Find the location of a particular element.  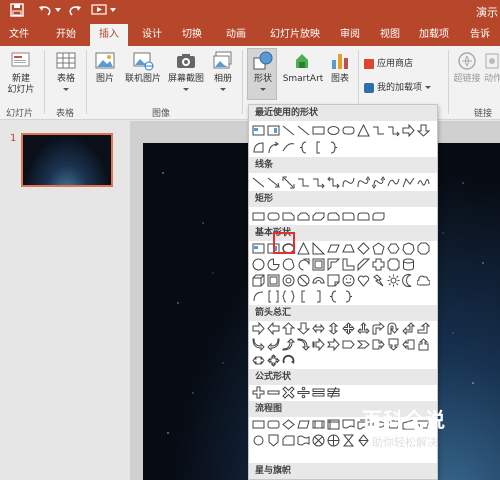

snip-corner-rectangle-shape-icon is located at coordinates (288, 216).